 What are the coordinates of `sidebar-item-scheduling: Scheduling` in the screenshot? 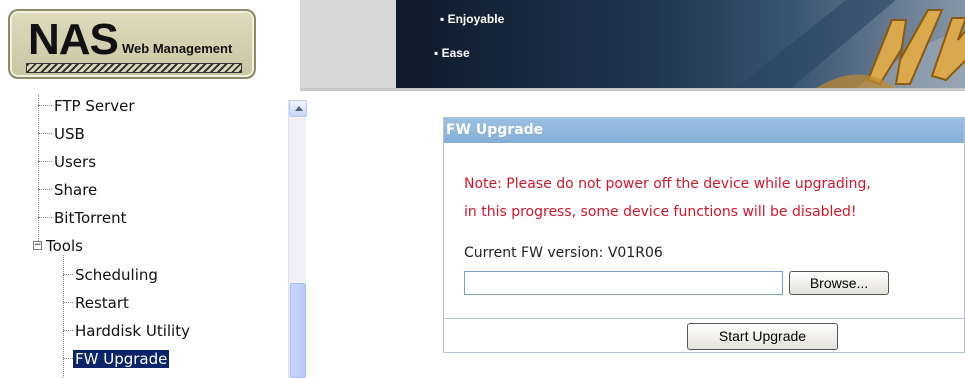 It's located at (116, 275).